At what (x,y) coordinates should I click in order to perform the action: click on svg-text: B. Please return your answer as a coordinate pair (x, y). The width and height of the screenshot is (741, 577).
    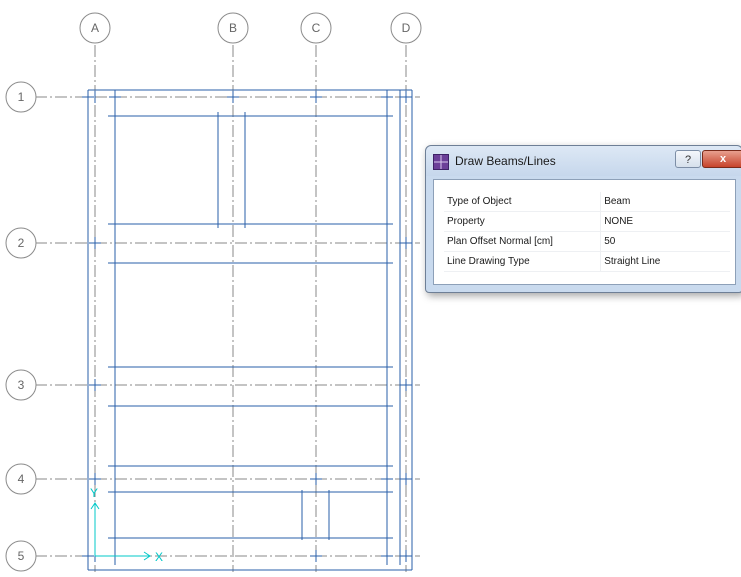
    Looking at the image, I should click on (233, 28).